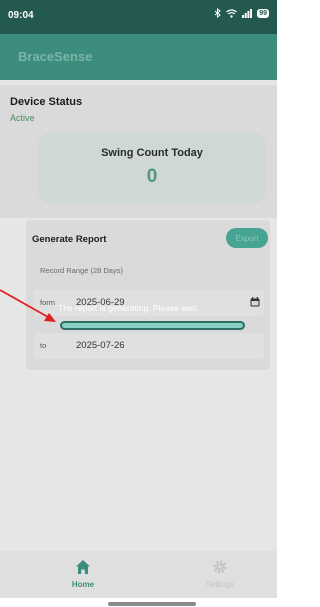 The image size is (320, 607). I want to click on status-icons: 99, so click(241, 13).